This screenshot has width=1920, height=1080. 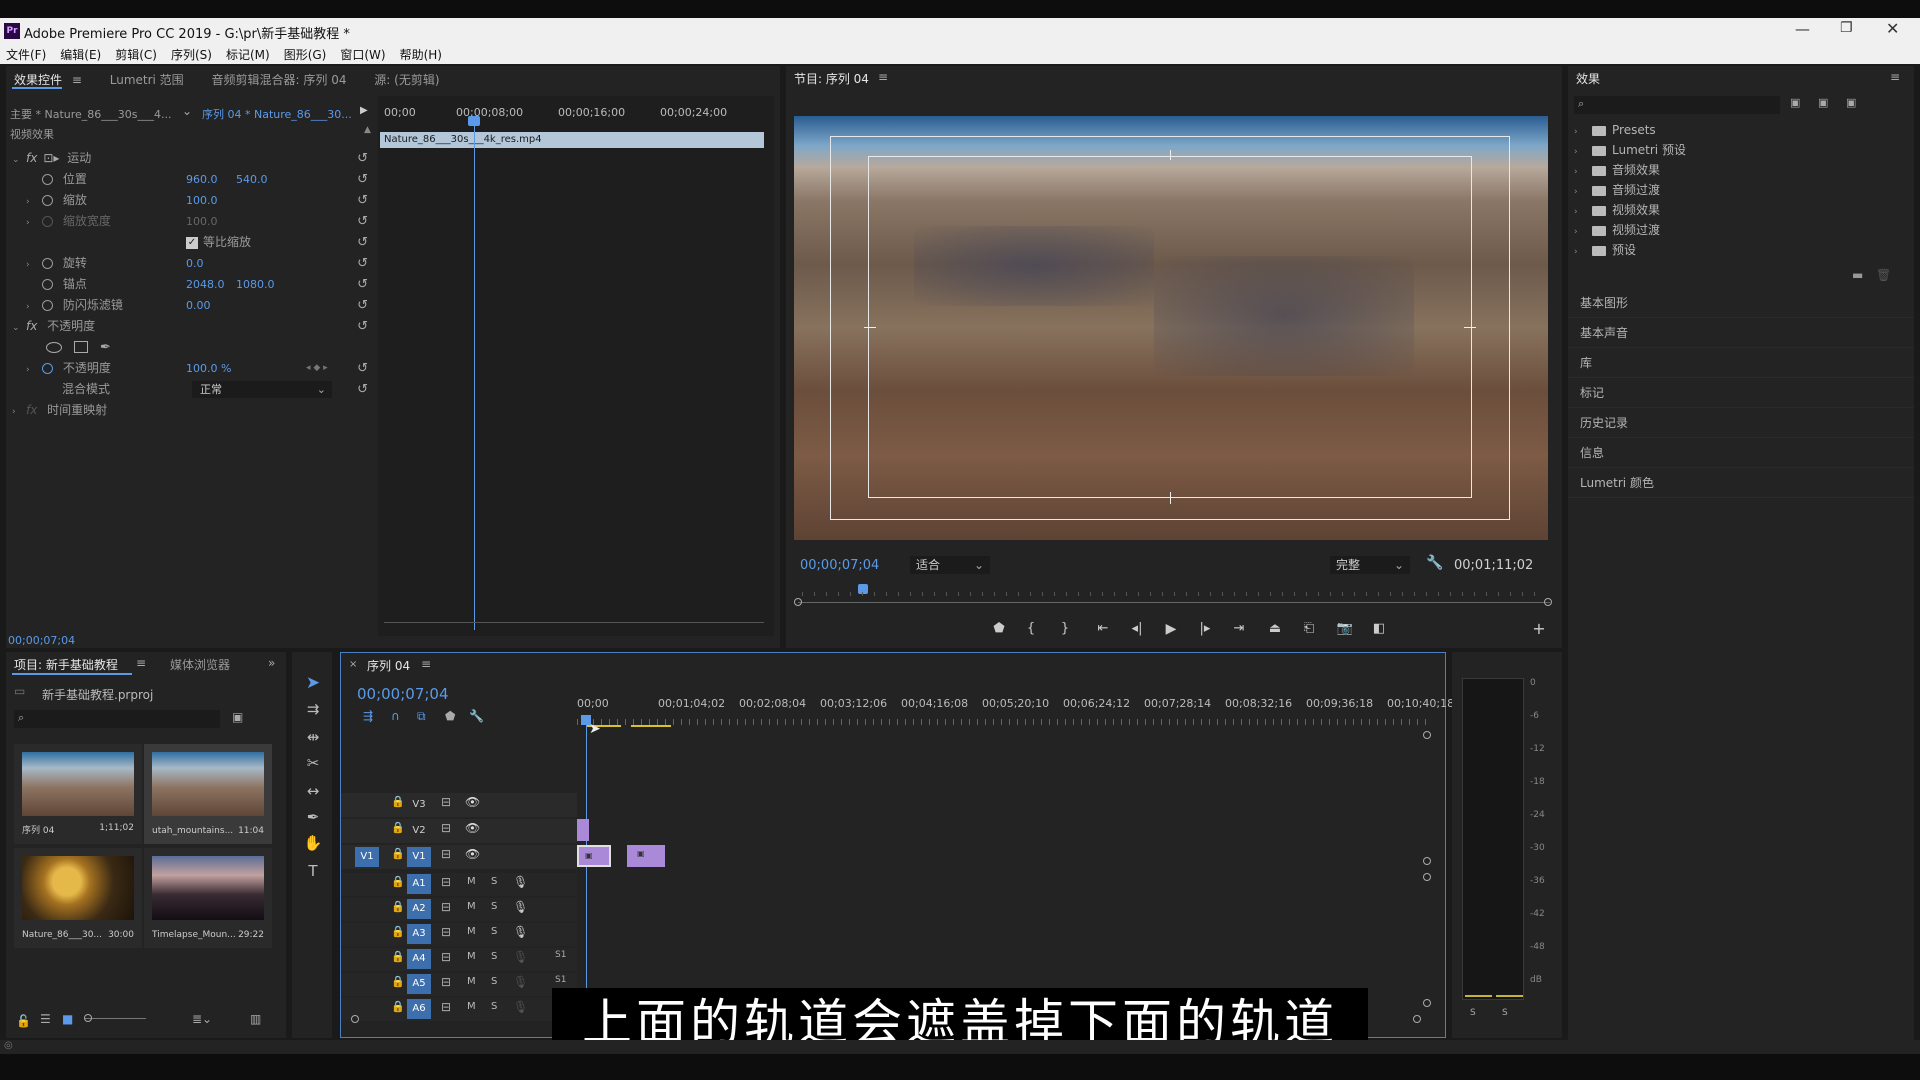 I want to click on ec-zoom-bar, so click(x=574, y=622).